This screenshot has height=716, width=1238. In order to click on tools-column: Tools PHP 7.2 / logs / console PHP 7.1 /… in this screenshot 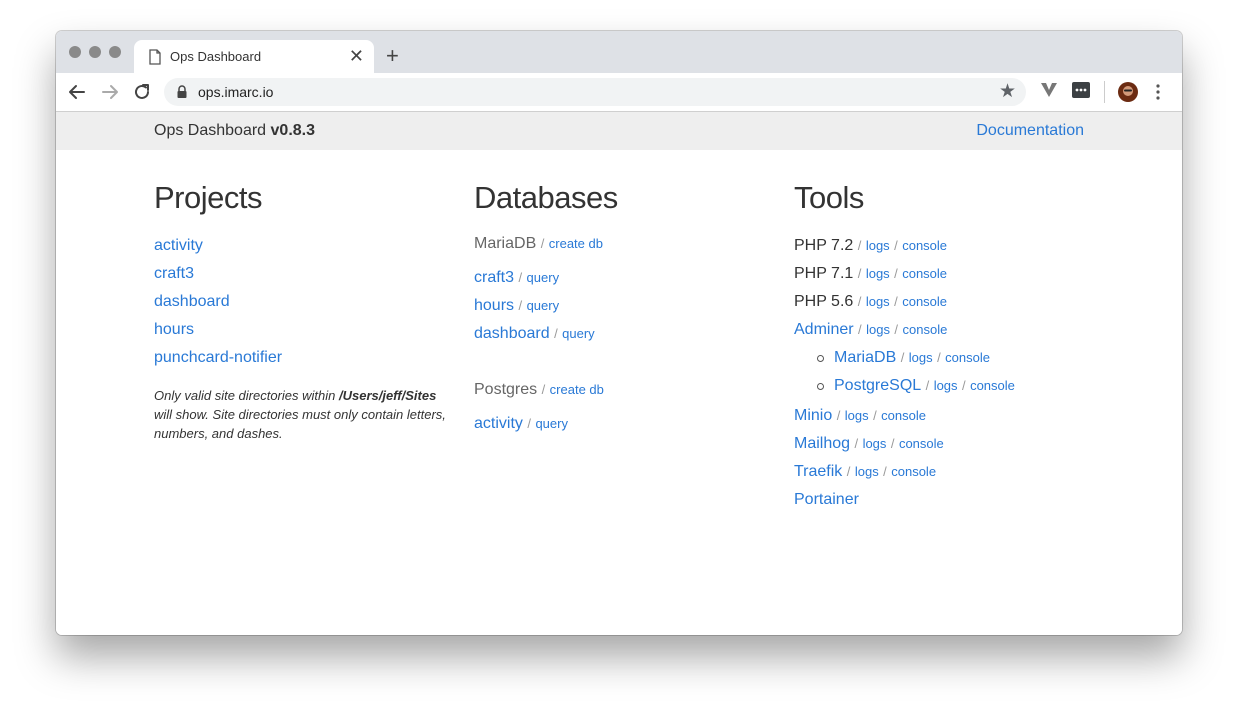, I will do `click(904, 347)`.